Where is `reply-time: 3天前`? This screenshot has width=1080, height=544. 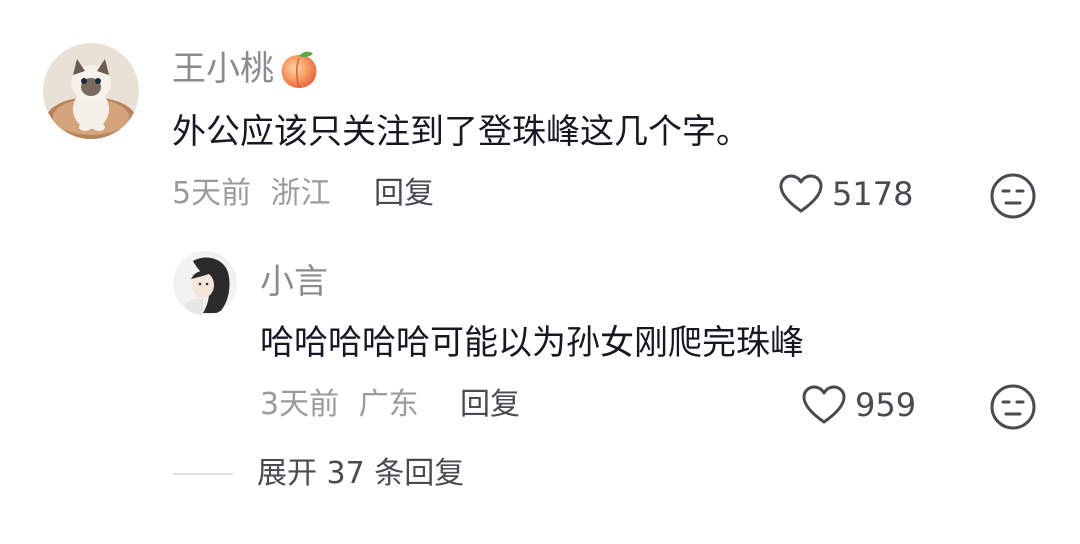
reply-time: 3天前 is located at coordinates (300, 404).